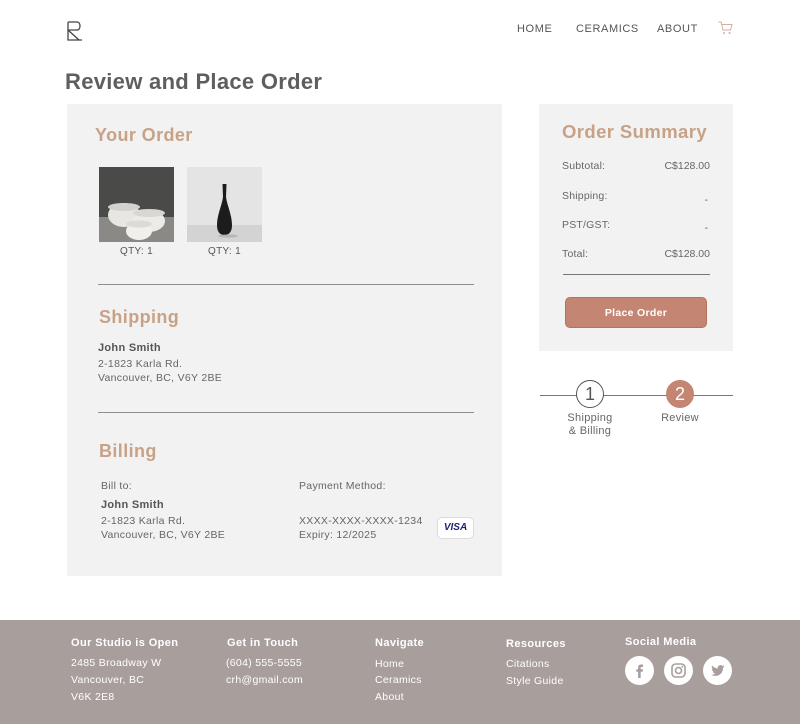 This screenshot has width=800, height=724. I want to click on footer-link-about: About, so click(389, 697).